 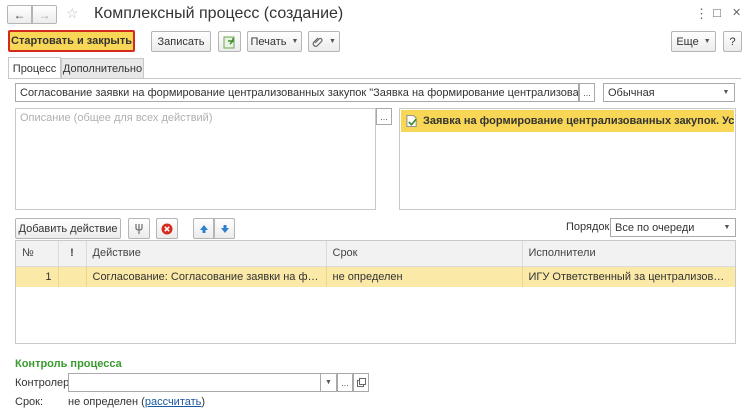 I want to click on maximize-icon: □, so click(x=717, y=12).